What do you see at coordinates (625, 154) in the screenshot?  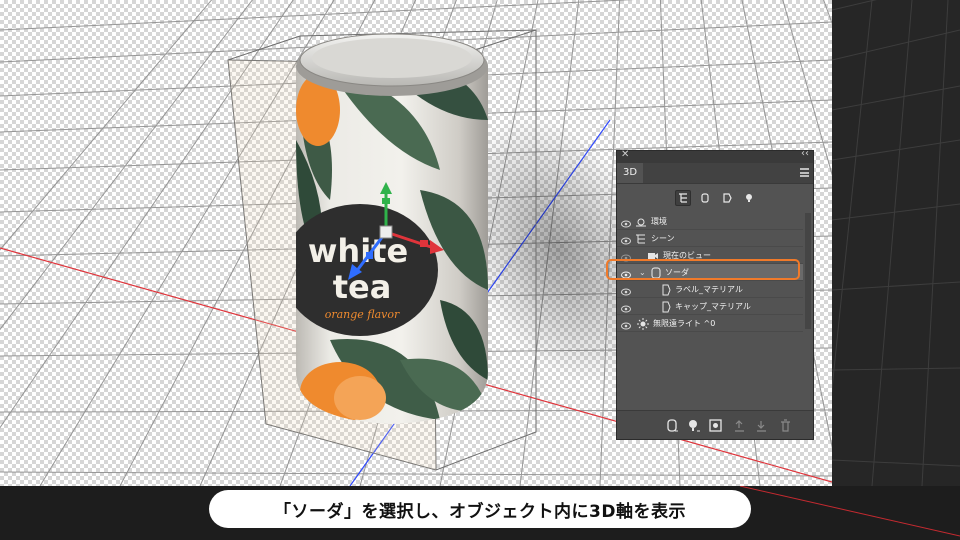 I see `close-icon: ✕` at bounding box center [625, 154].